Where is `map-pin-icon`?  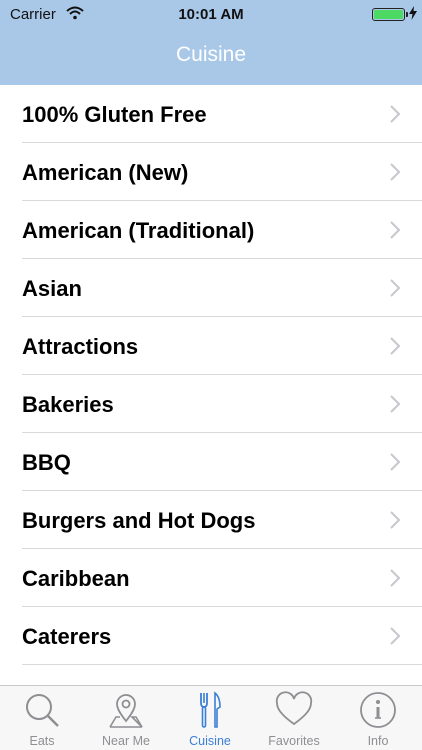 map-pin-icon is located at coordinates (126, 711).